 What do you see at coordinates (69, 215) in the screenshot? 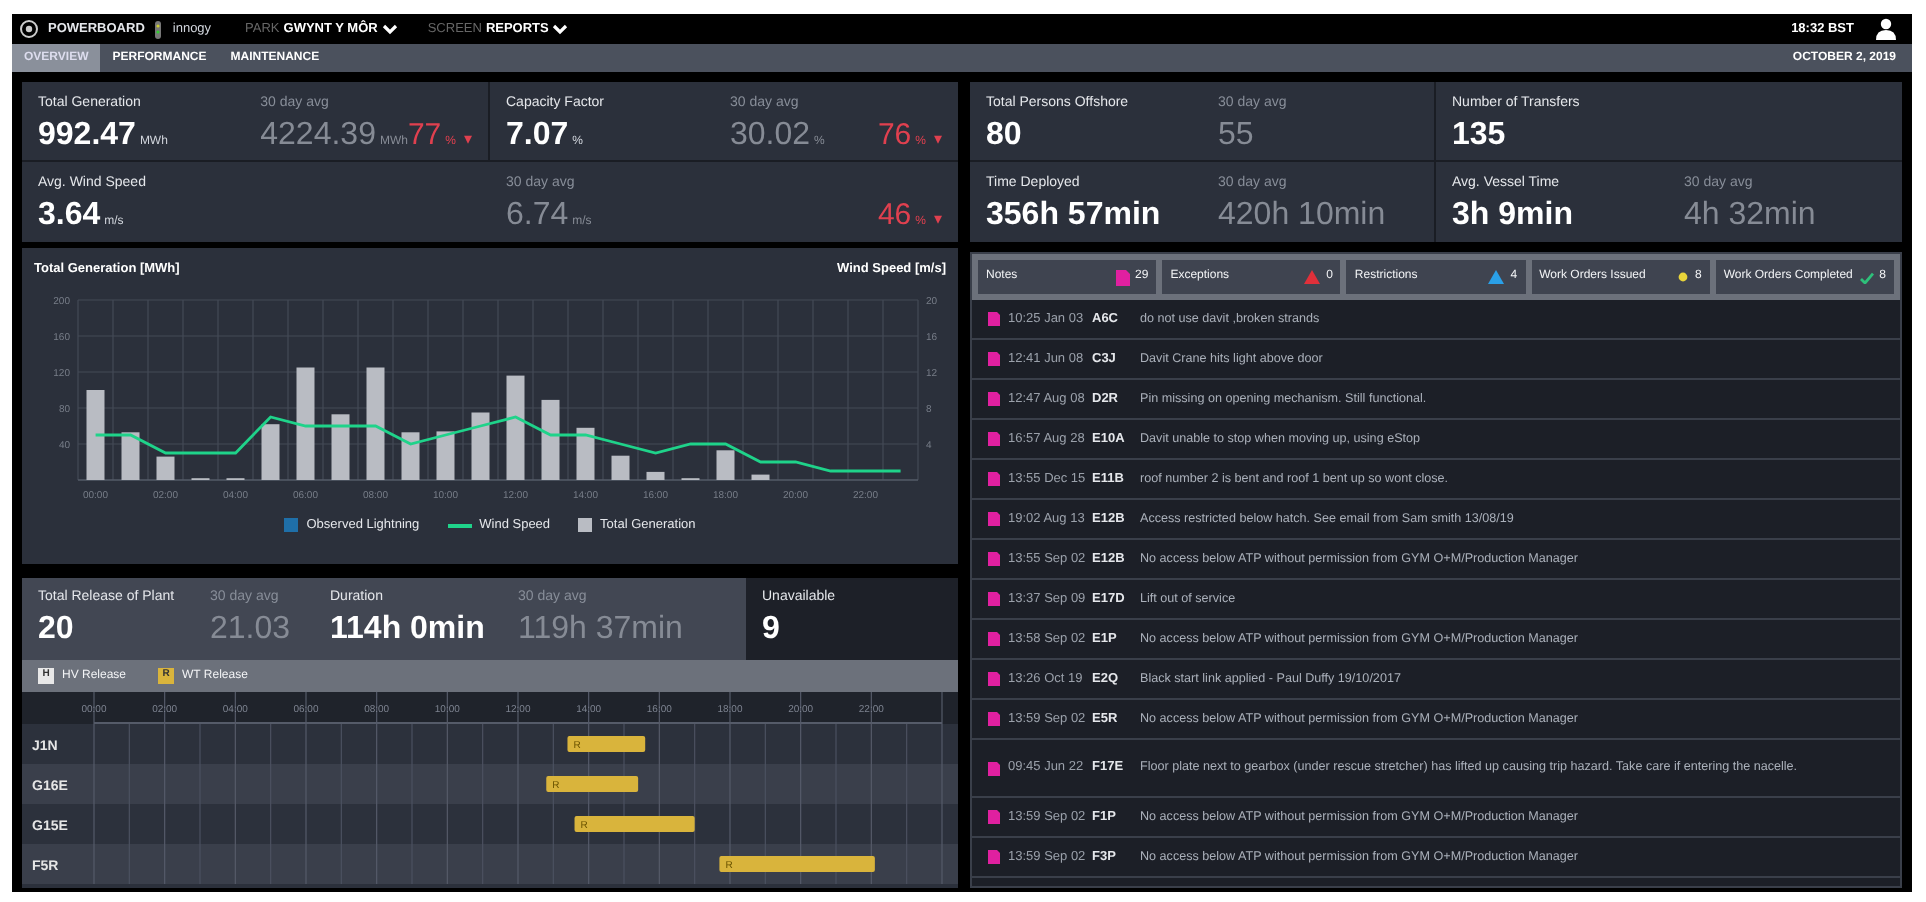
I see `kpi-value: 3.64` at bounding box center [69, 215].